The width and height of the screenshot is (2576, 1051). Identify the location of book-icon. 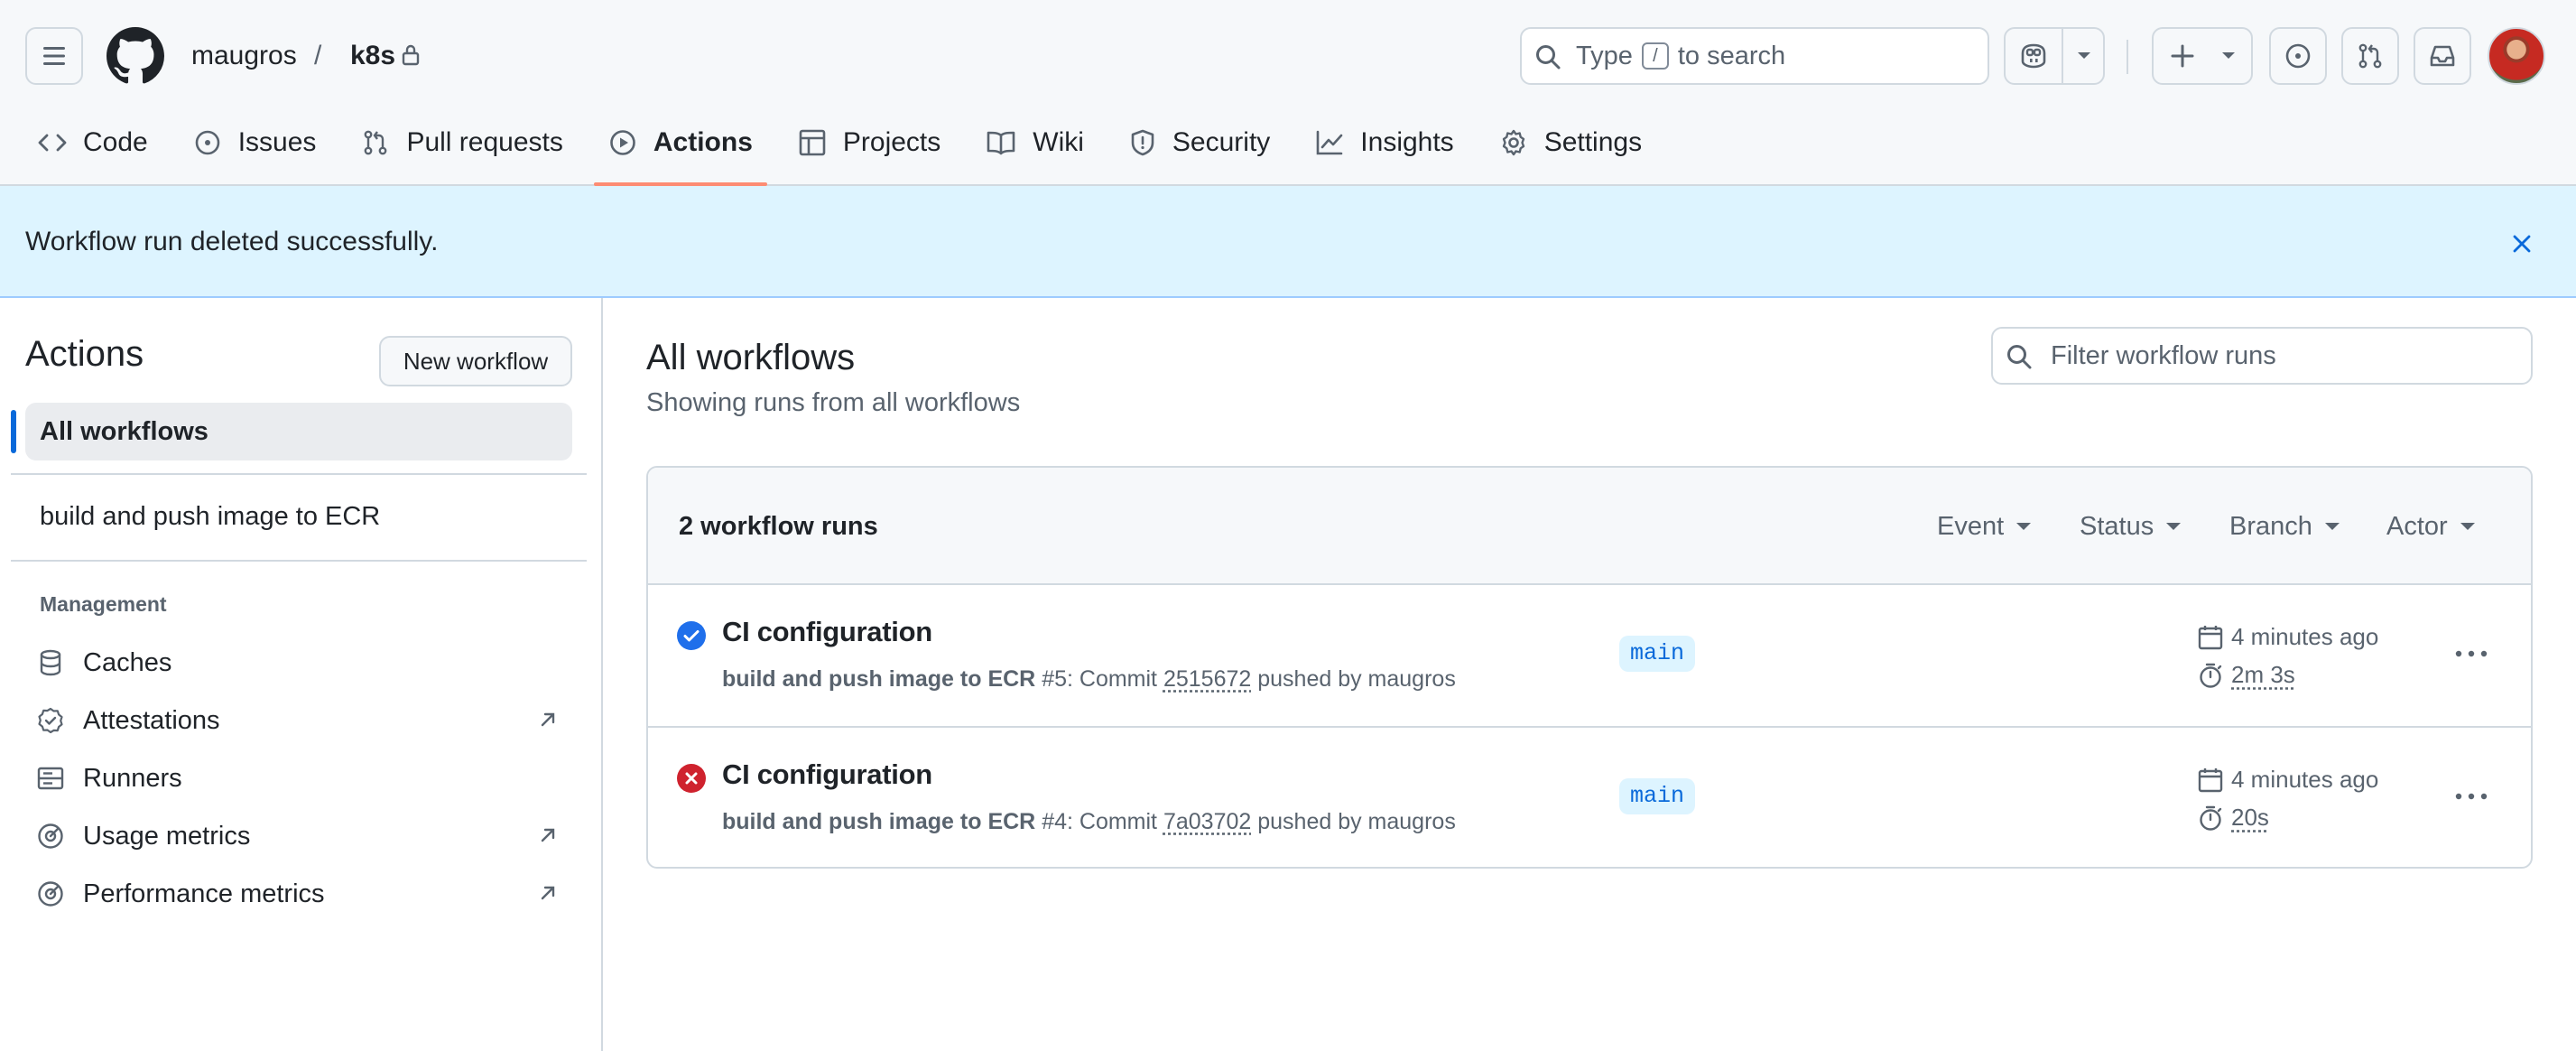
(1001, 143).